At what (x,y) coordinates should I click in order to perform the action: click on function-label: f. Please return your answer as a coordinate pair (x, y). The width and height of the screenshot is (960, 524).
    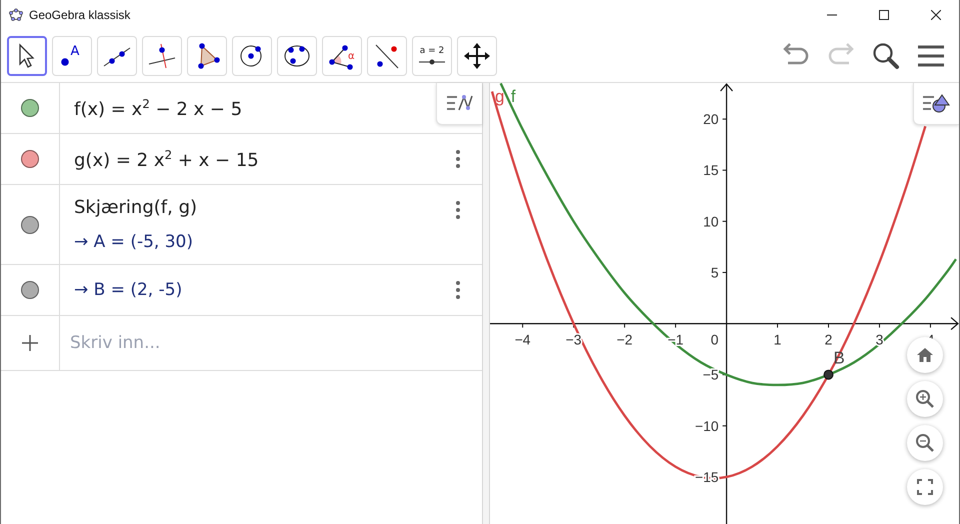
    Looking at the image, I should click on (513, 96).